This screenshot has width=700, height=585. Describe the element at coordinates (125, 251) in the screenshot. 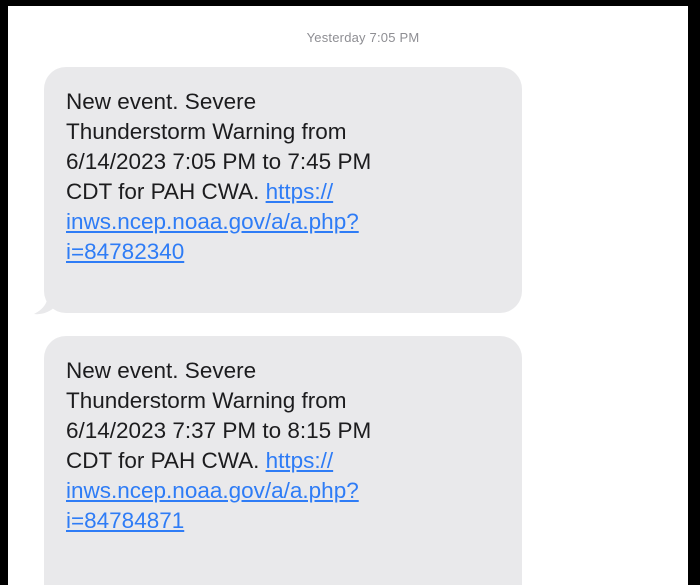

I see `alert-link: i=84782340` at that location.